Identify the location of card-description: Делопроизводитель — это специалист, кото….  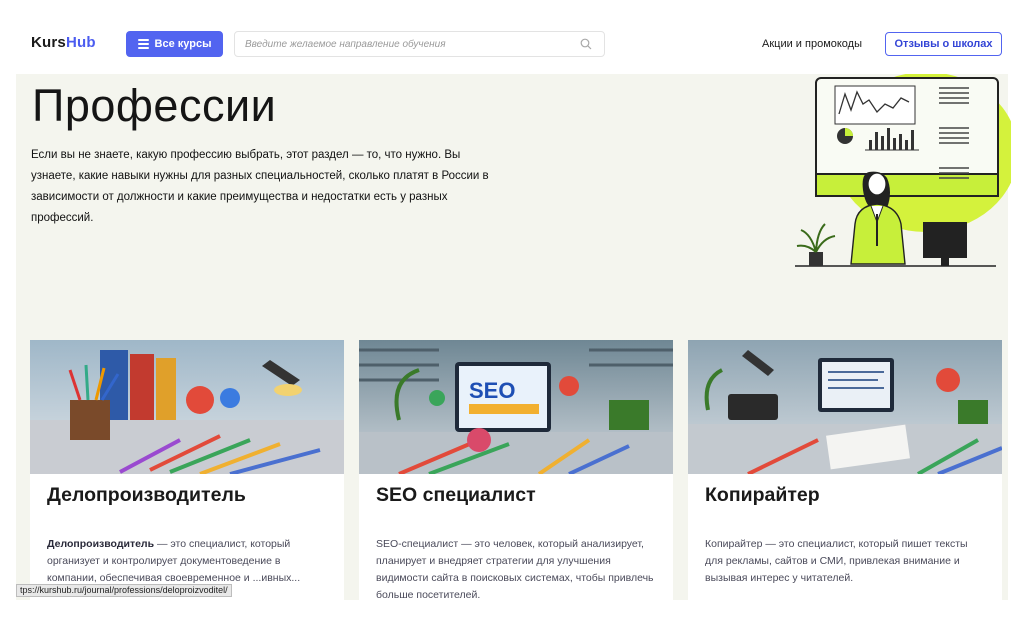
(187, 561).